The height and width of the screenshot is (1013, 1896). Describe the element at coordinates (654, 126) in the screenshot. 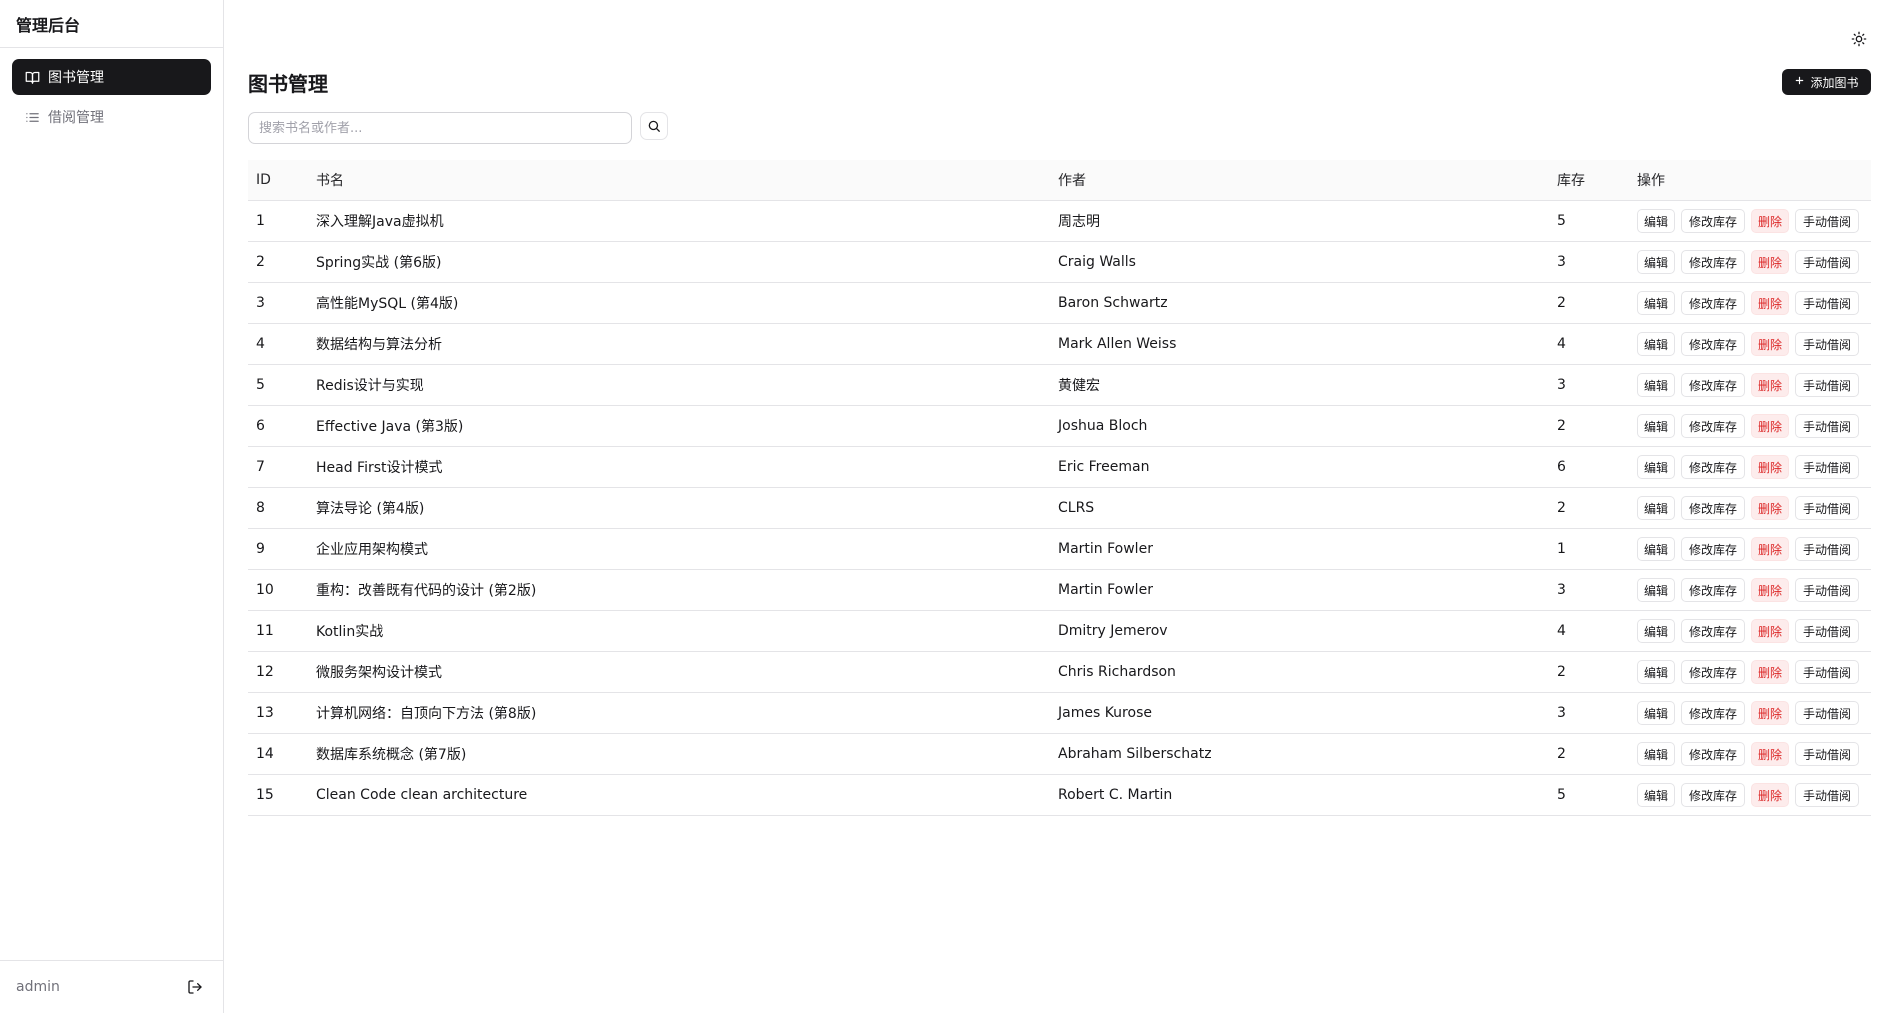

I see `search-button` at that location.